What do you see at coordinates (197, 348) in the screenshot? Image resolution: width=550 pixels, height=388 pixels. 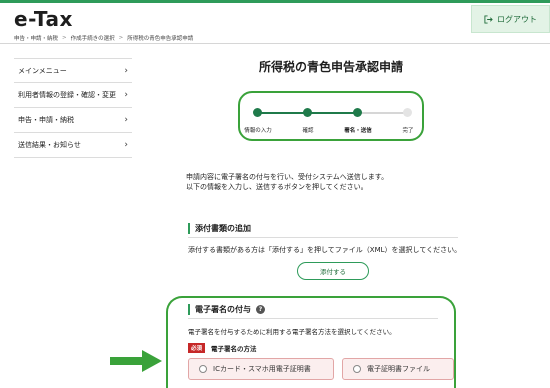 I see `required-badge: 必須` at bounding box center [197, 348].